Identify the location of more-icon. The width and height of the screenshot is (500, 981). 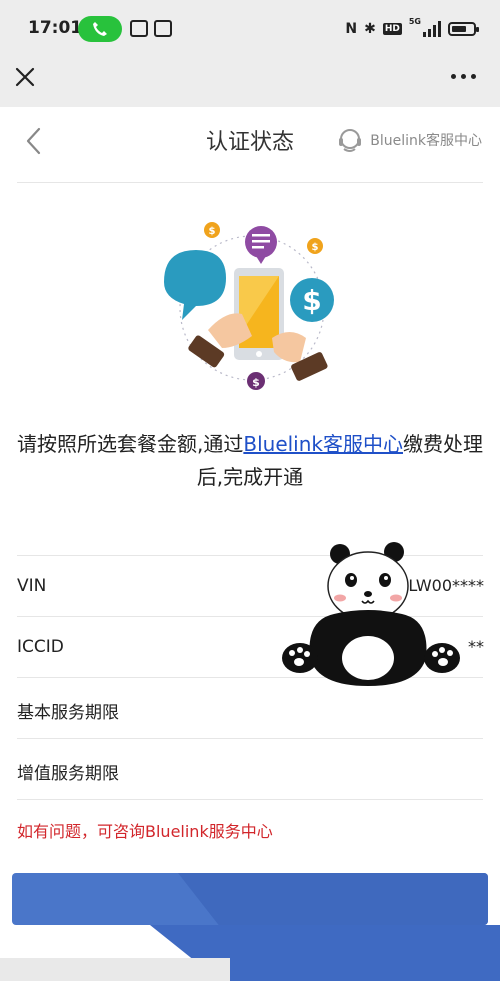
(463, 76).